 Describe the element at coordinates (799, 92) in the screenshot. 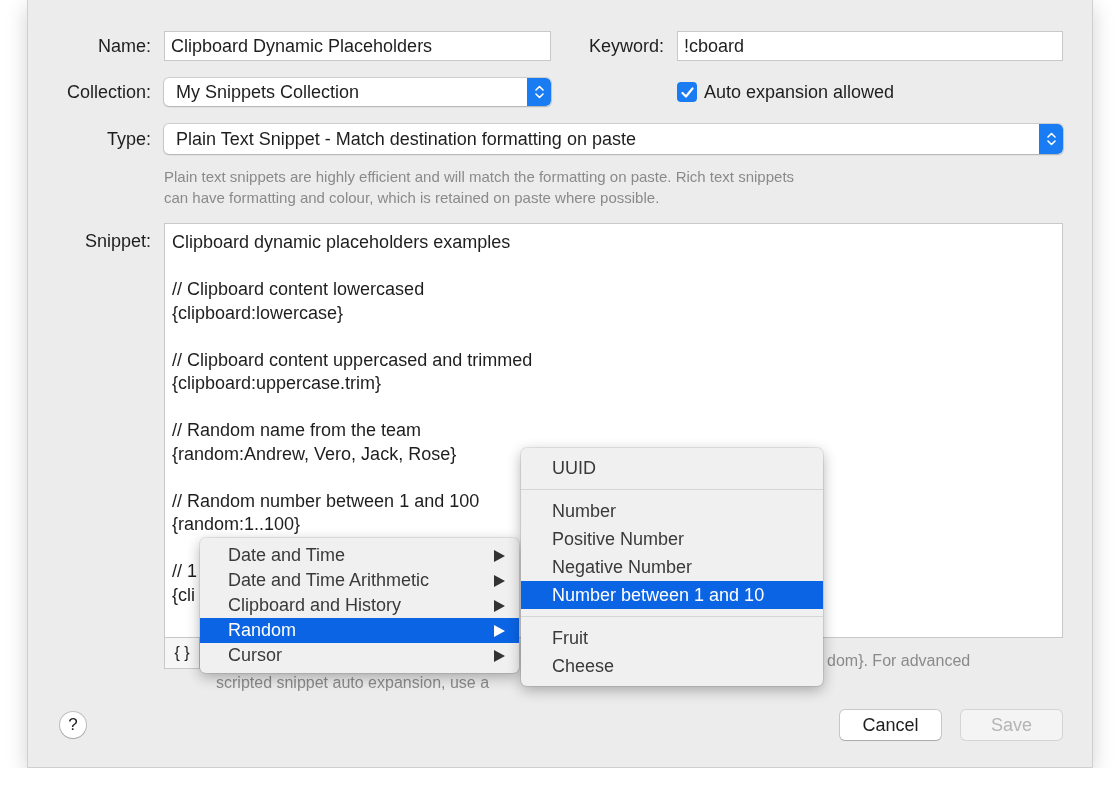

I see `checkbox-label: Auto expansion allowed` at that location.